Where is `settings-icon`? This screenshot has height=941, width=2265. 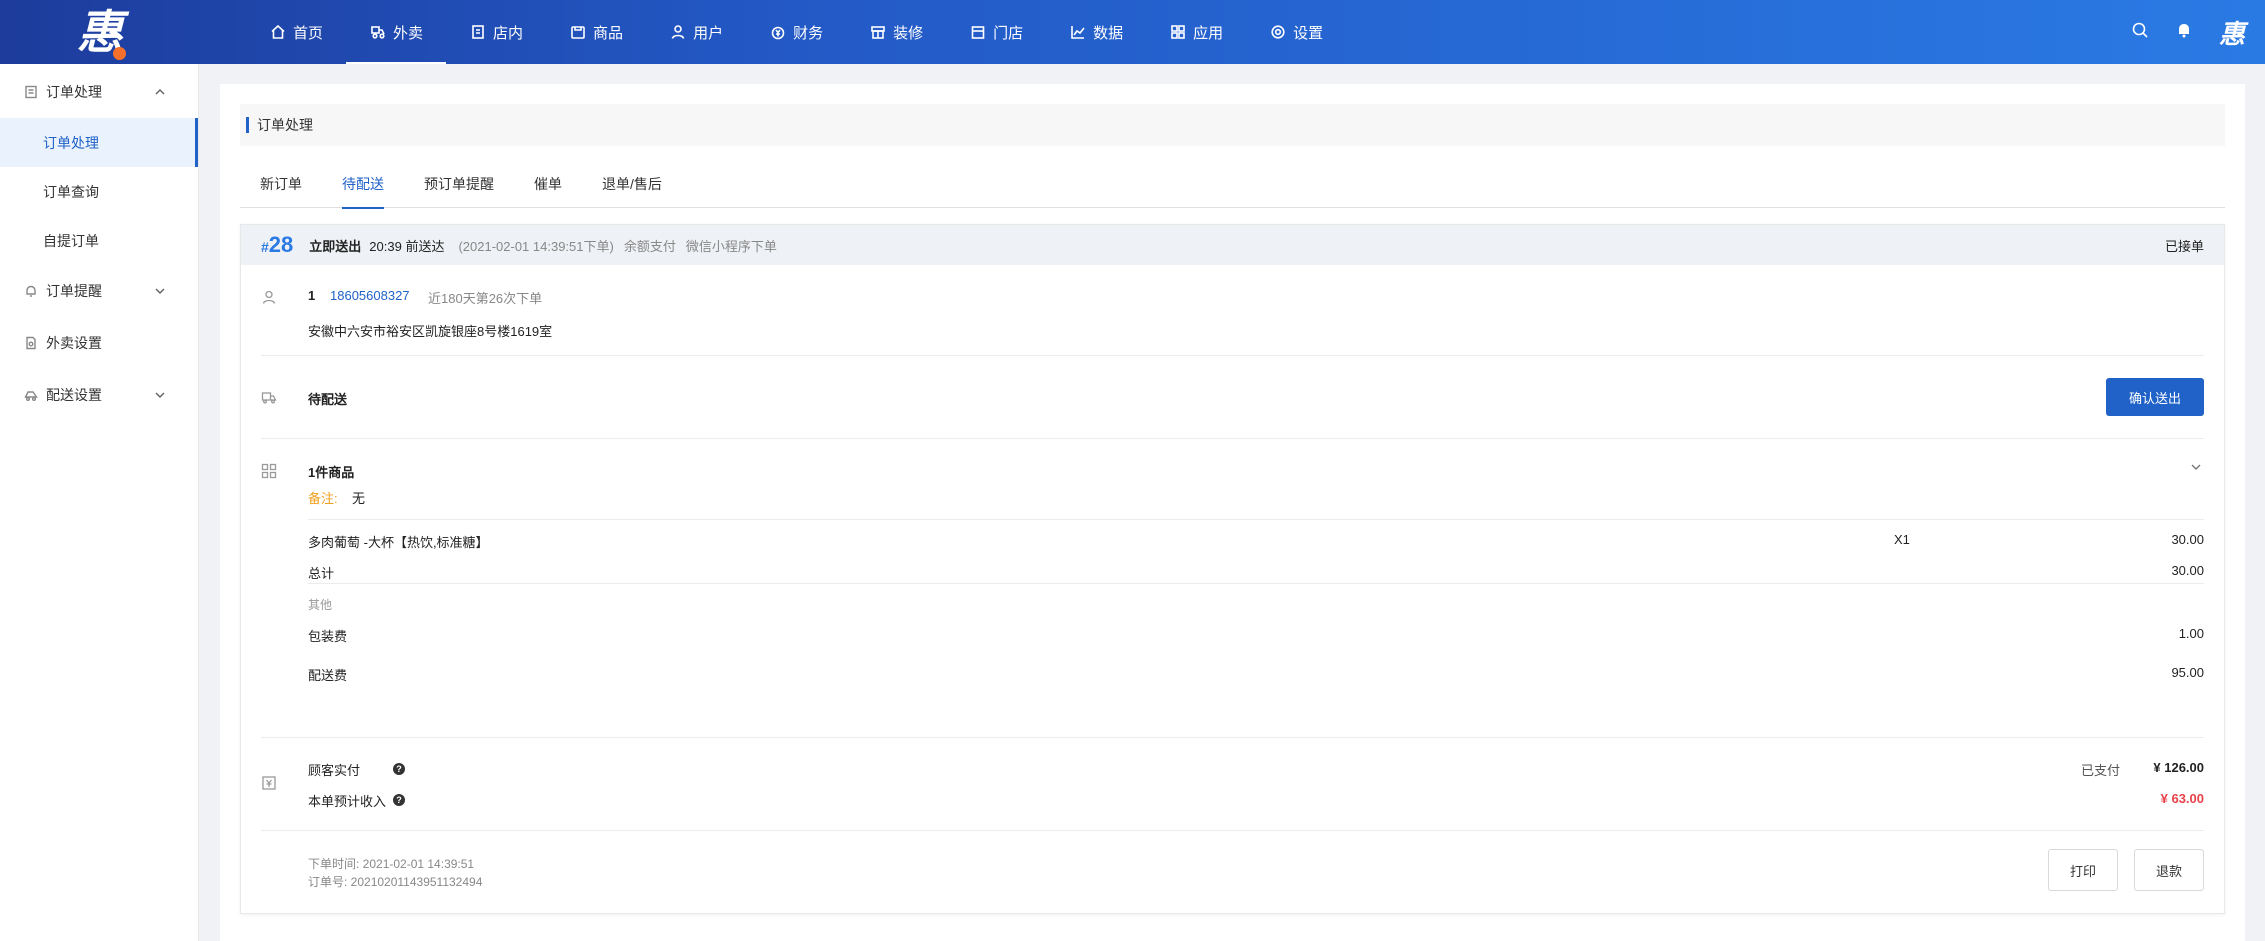
settings-icon is located at coordinates (1277, 32).